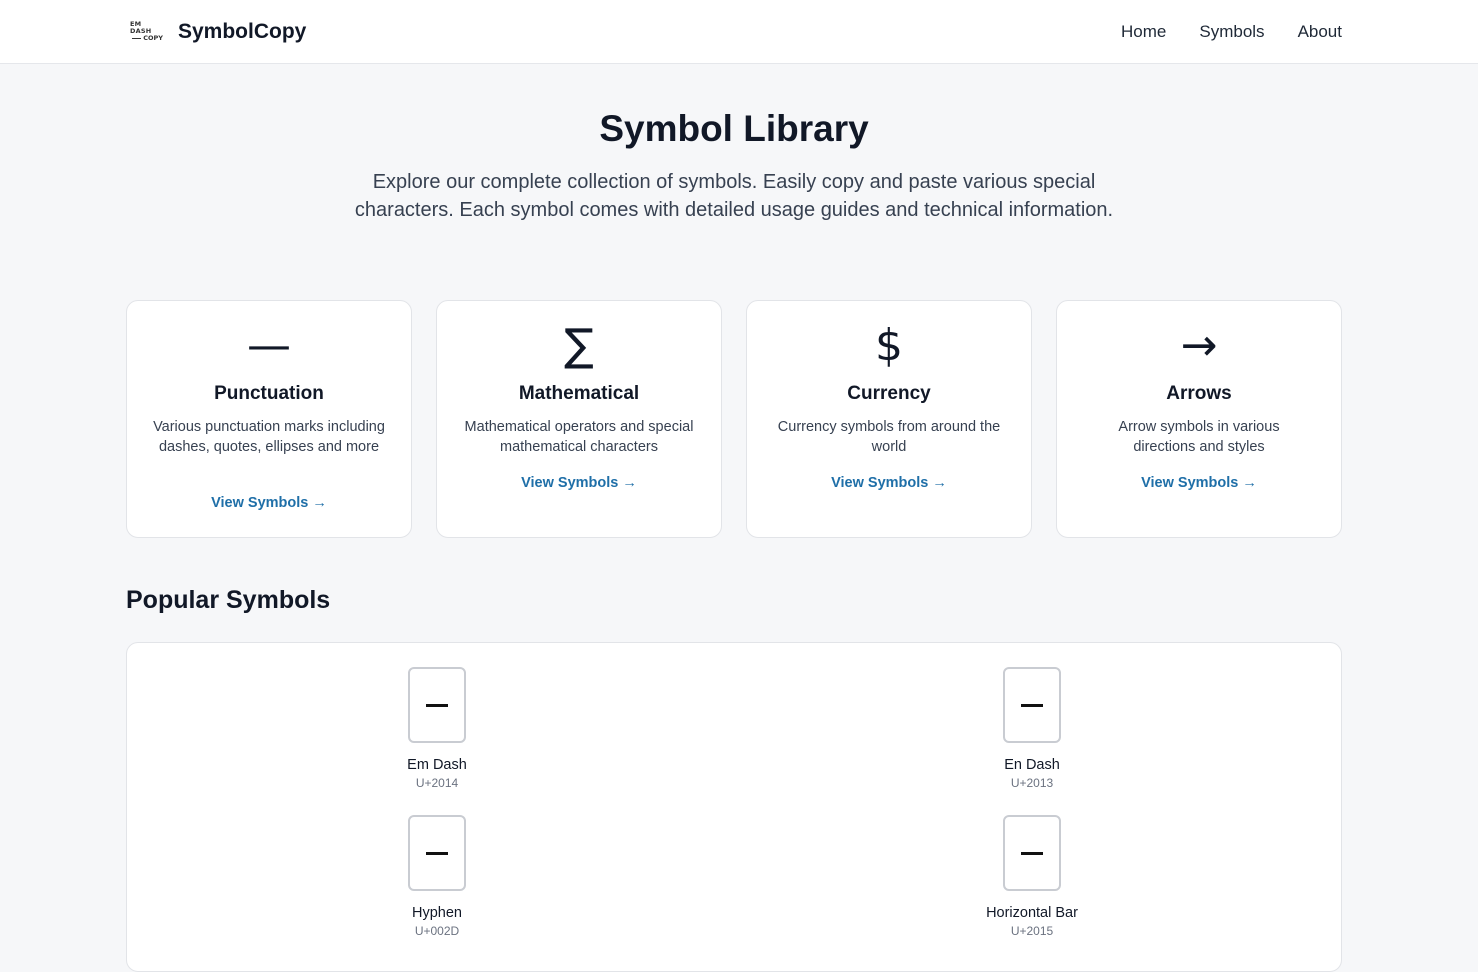 This screenshot has height=972, width=1478. What do you see at coordinates (1032, 765) in the screenshot?
I see `symbol-name: En Dash` at bounding box center [1032, 765].